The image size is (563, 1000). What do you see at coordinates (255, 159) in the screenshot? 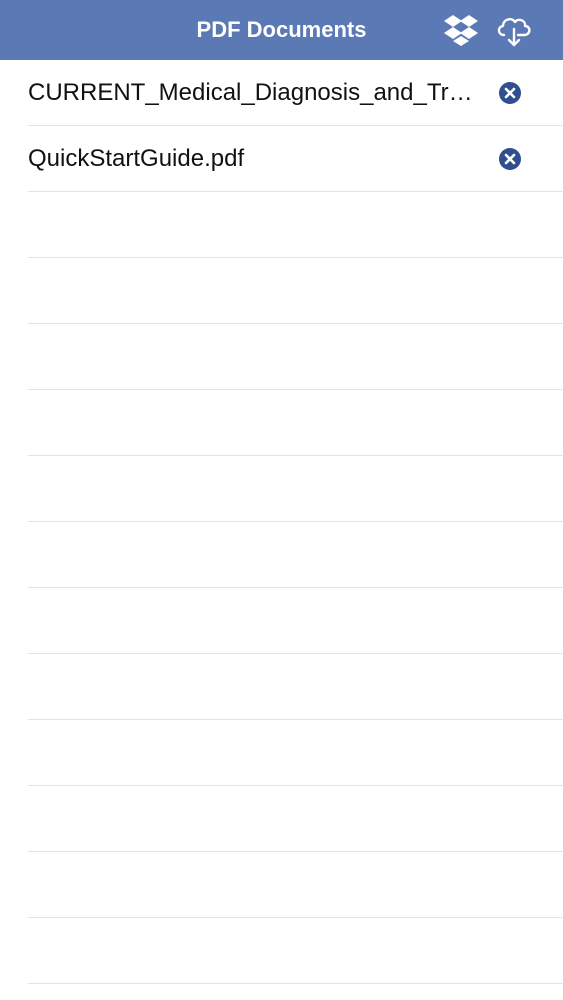
I see `document-name: QuickStartGuide.pdf` at bounding box center [255, 159].